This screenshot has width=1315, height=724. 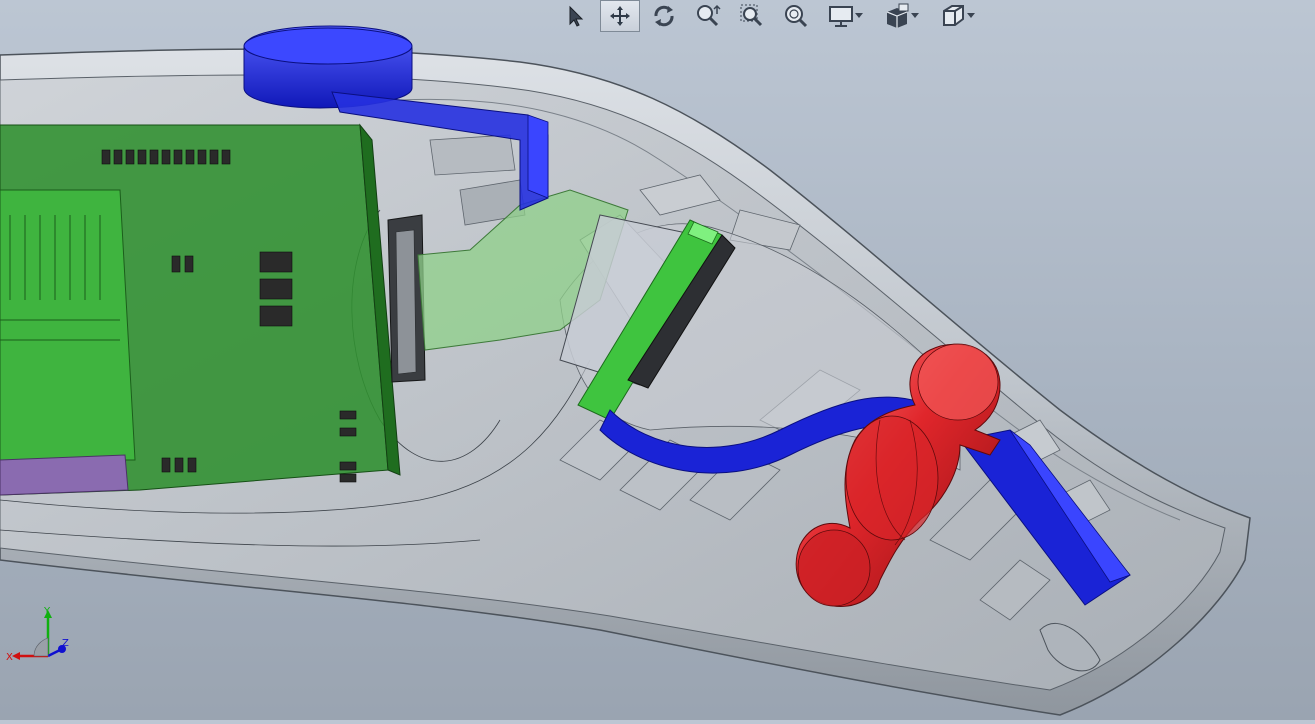 I want to click on select-arrow-icon, so click(x=576, y=16).